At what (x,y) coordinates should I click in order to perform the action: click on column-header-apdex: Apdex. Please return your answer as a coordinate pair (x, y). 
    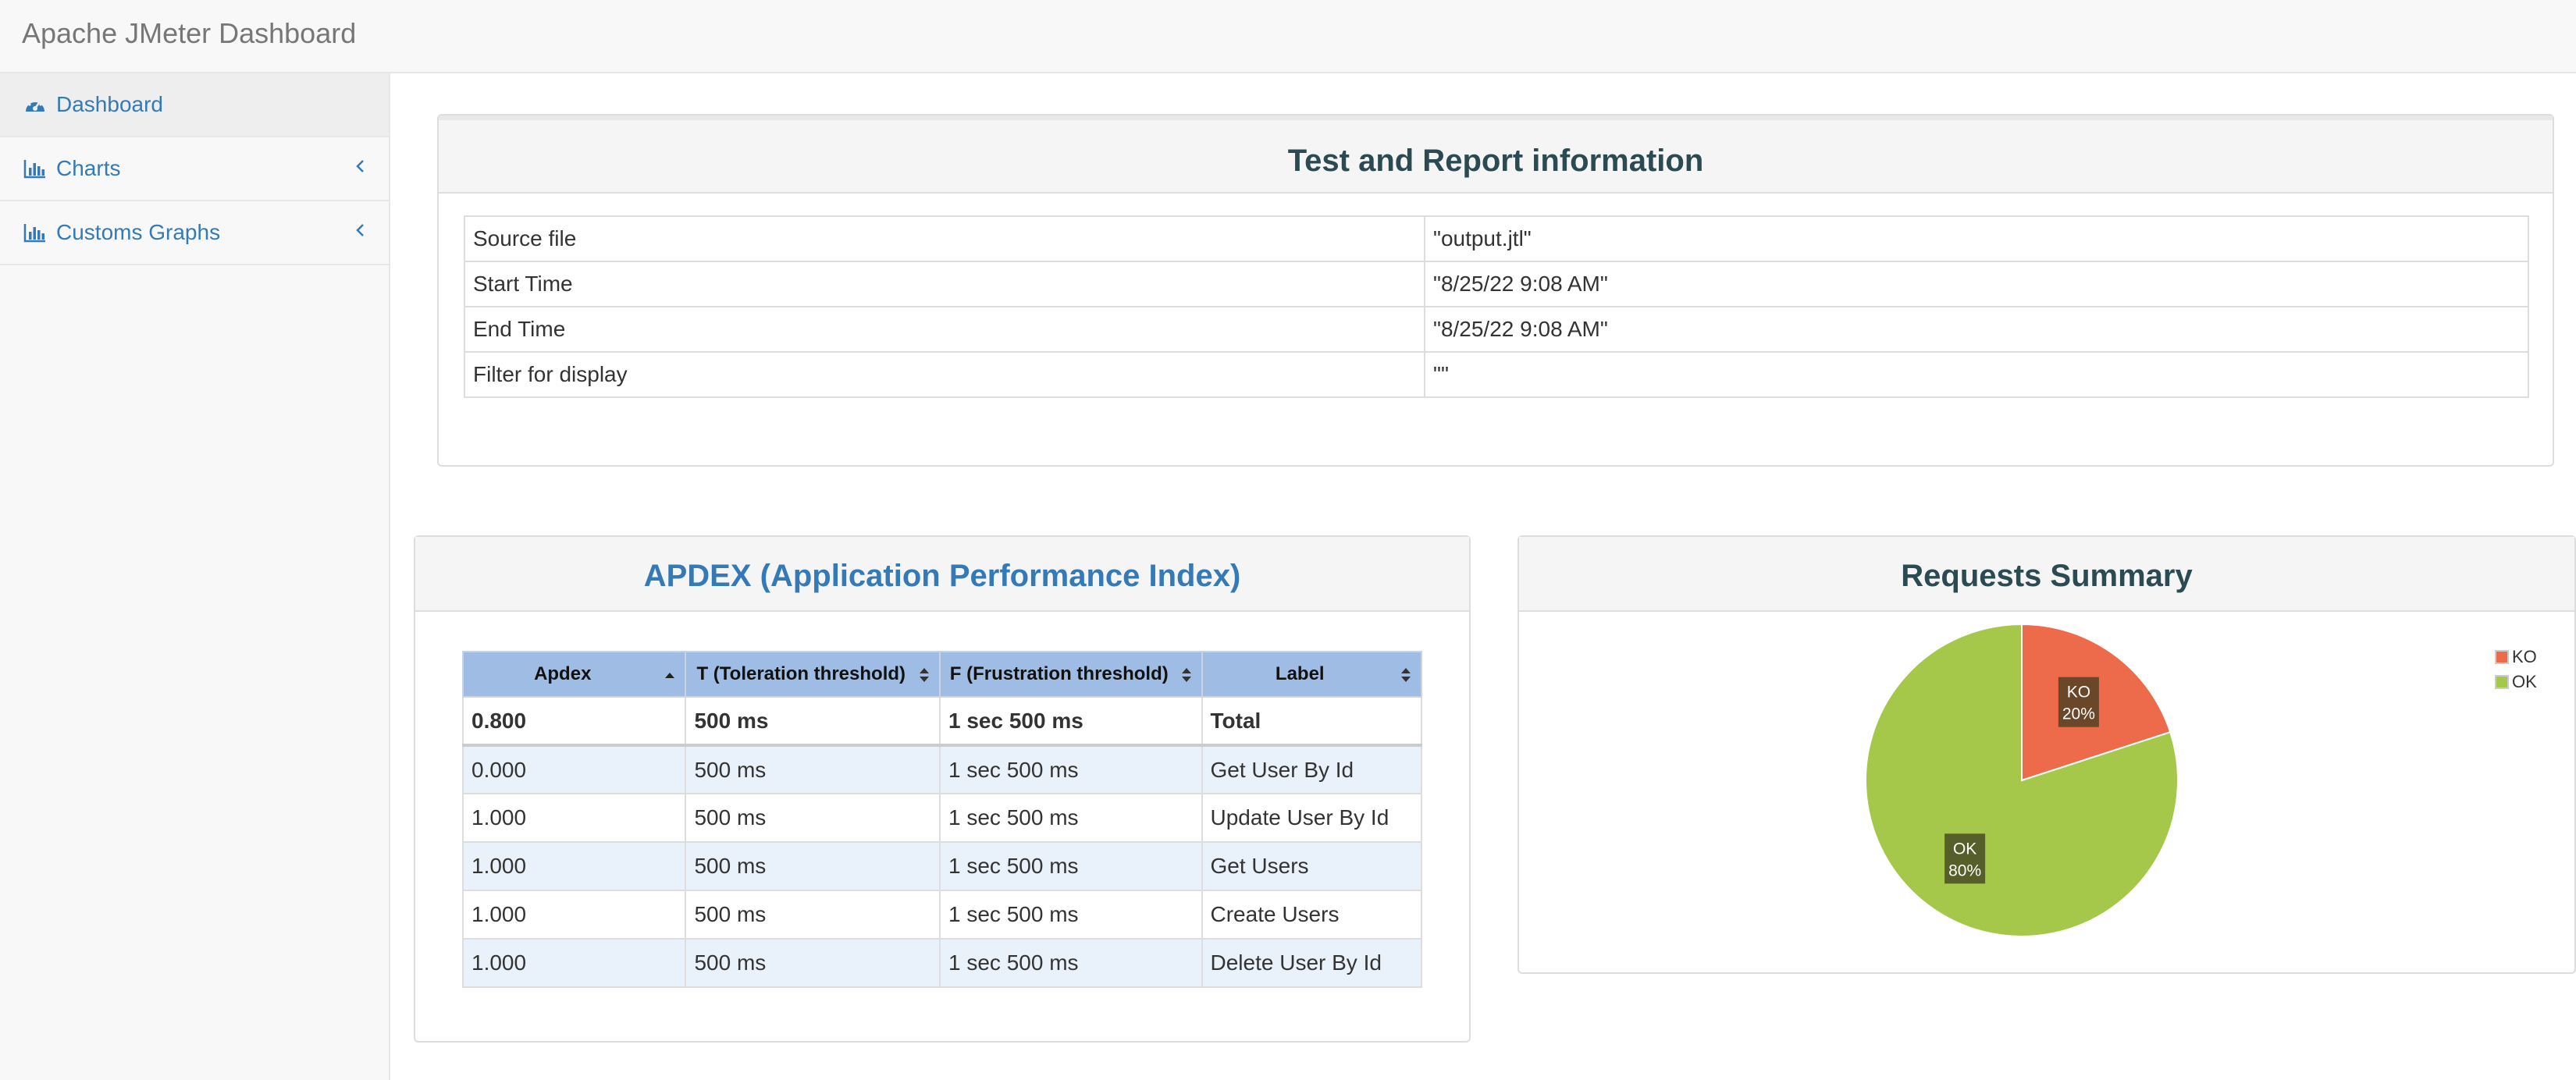
    Looking at the image, I should click on (574, 674).